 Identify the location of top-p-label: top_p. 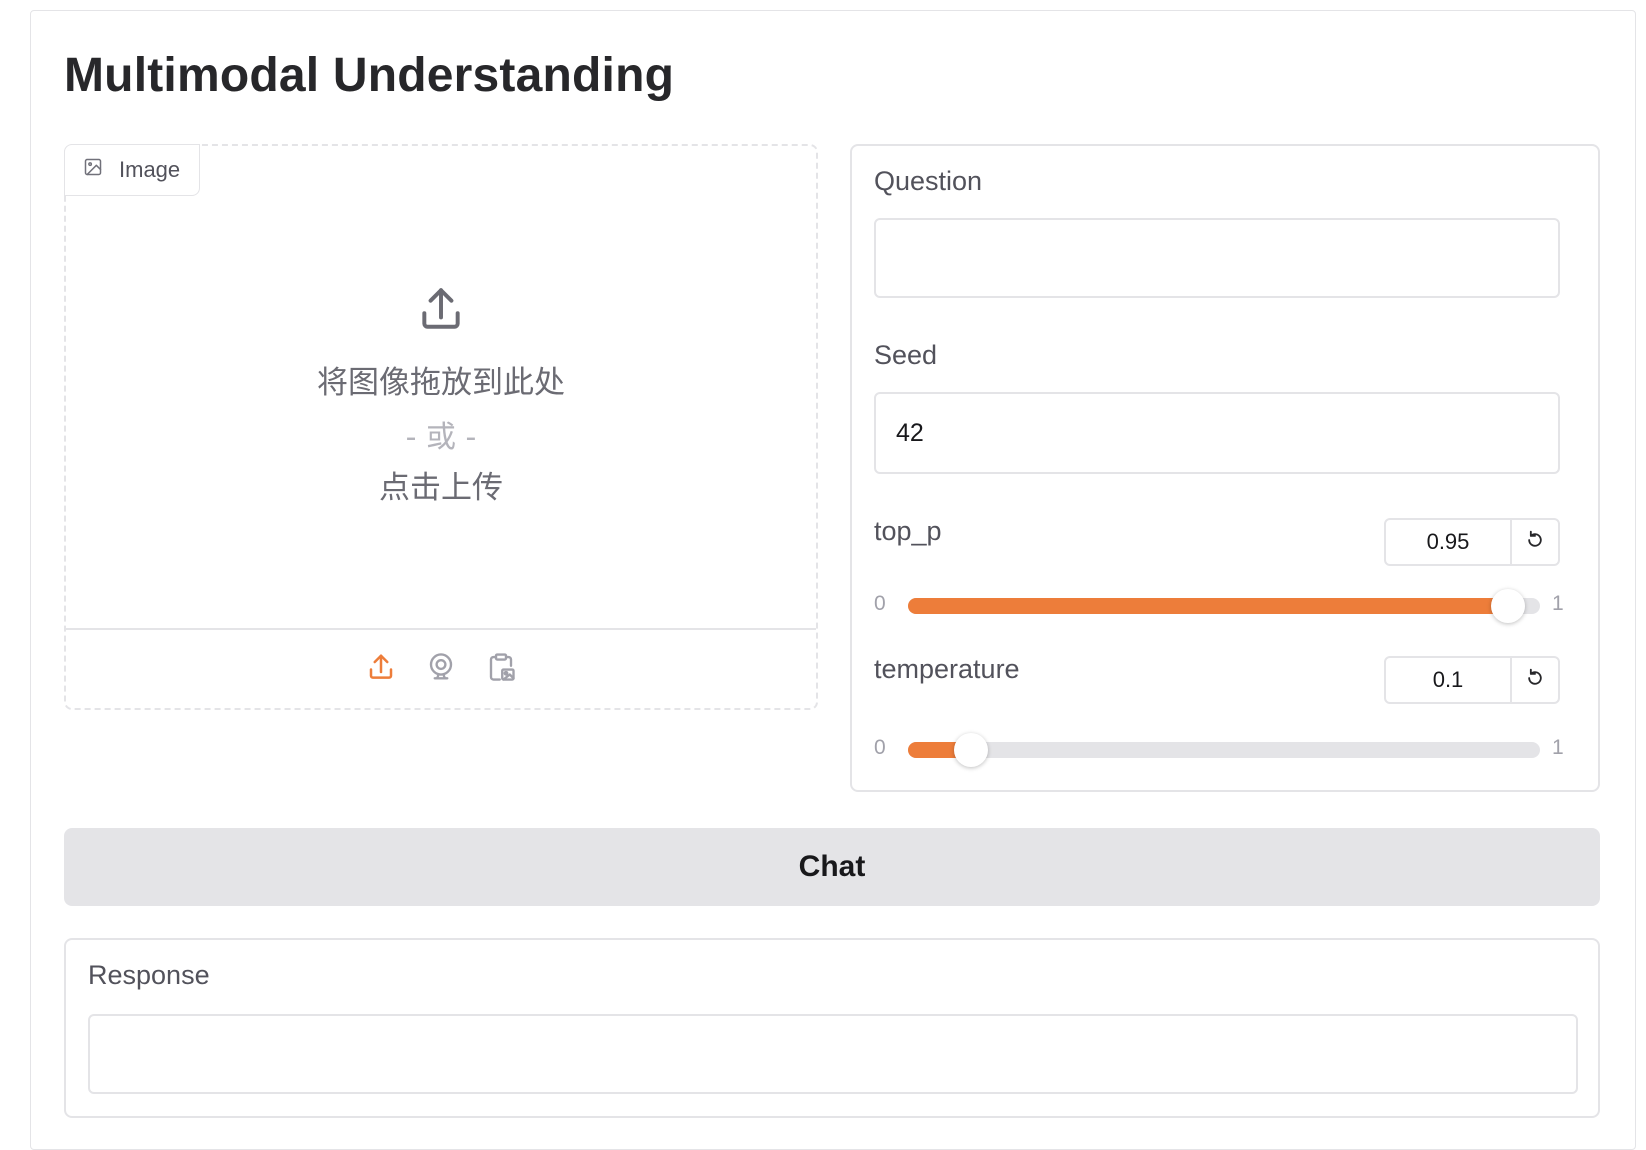
(908, 531).